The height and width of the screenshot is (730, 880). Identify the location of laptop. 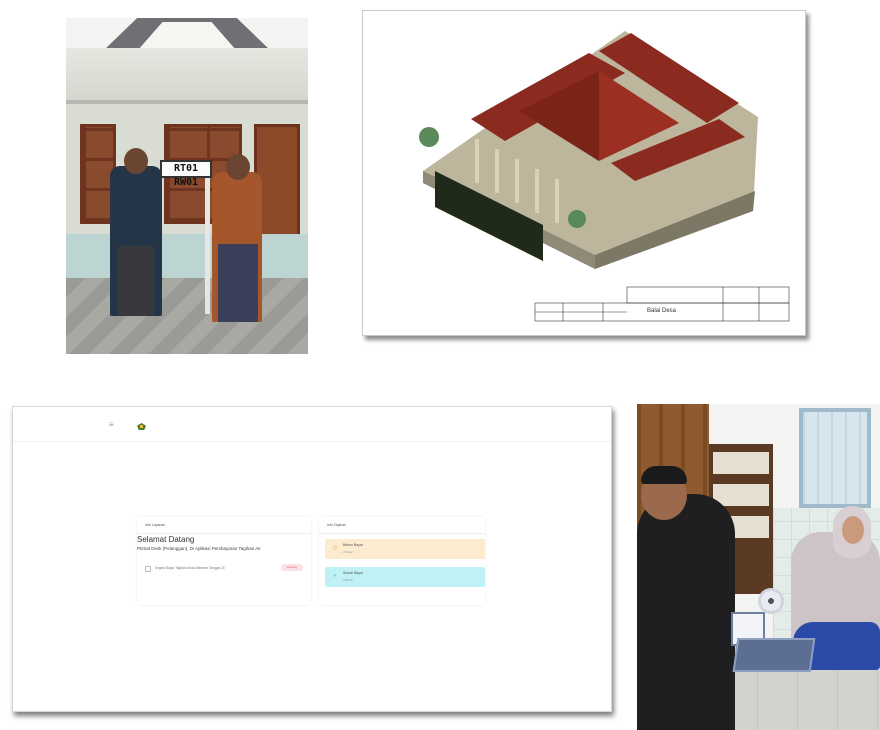
(774, 655).